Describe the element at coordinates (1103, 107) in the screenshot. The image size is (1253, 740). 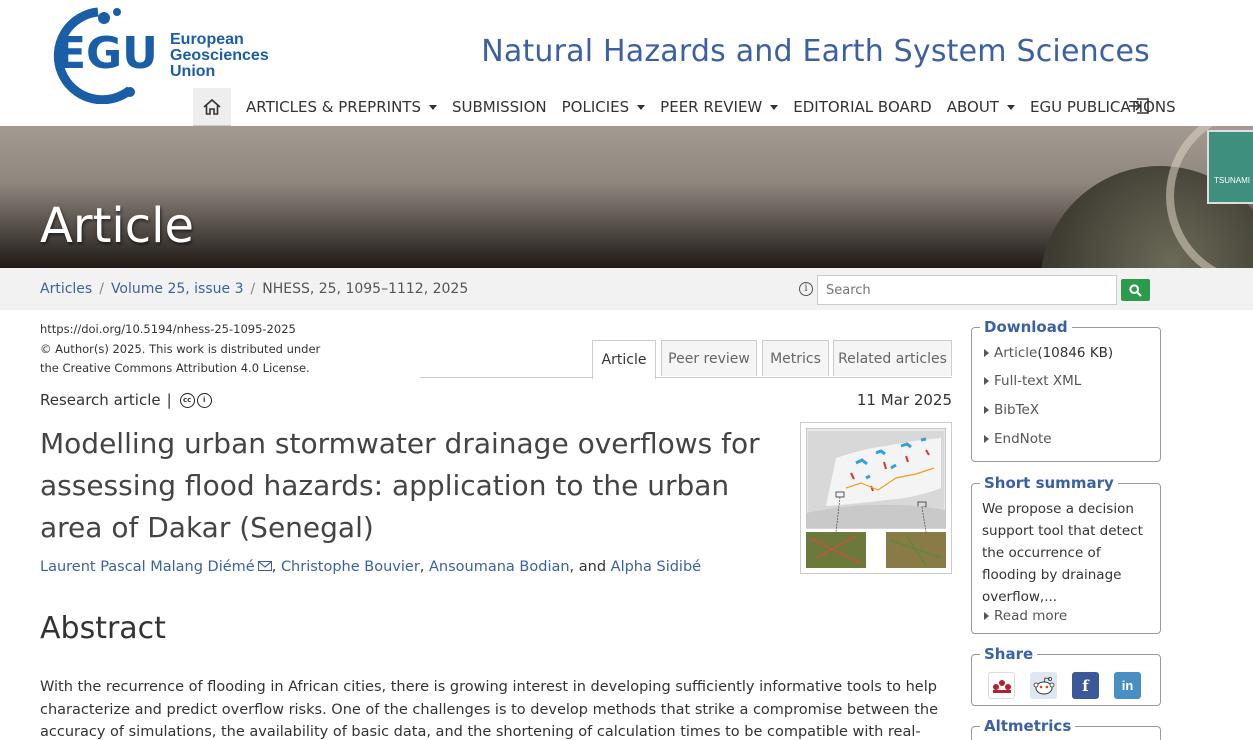
I see `nav-egu-publications: EGU PUBLICATIONS` at that location.